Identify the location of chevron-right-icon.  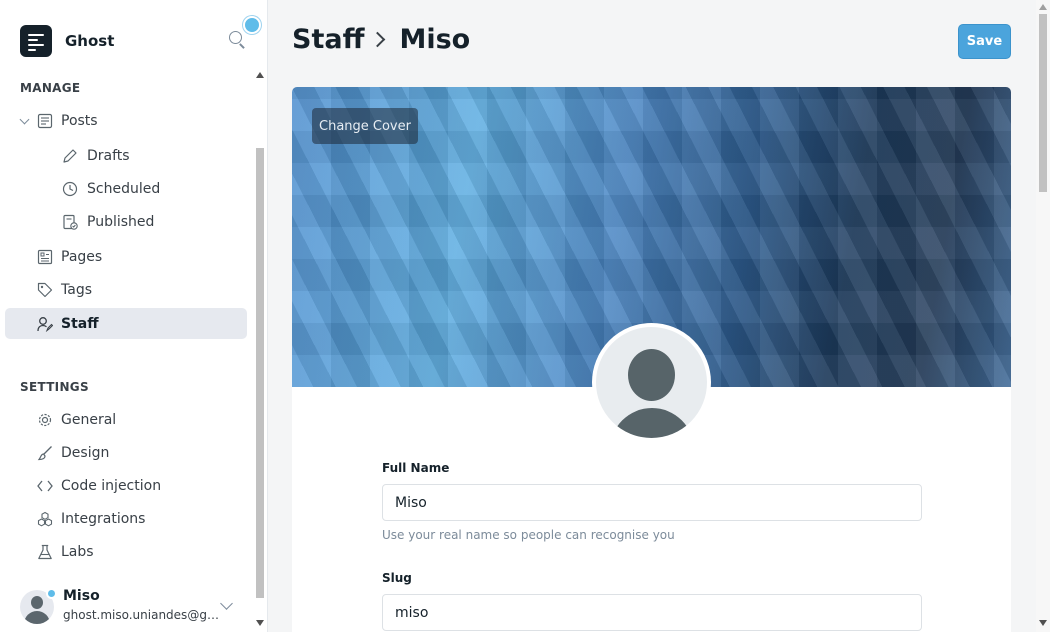
(378, 39).